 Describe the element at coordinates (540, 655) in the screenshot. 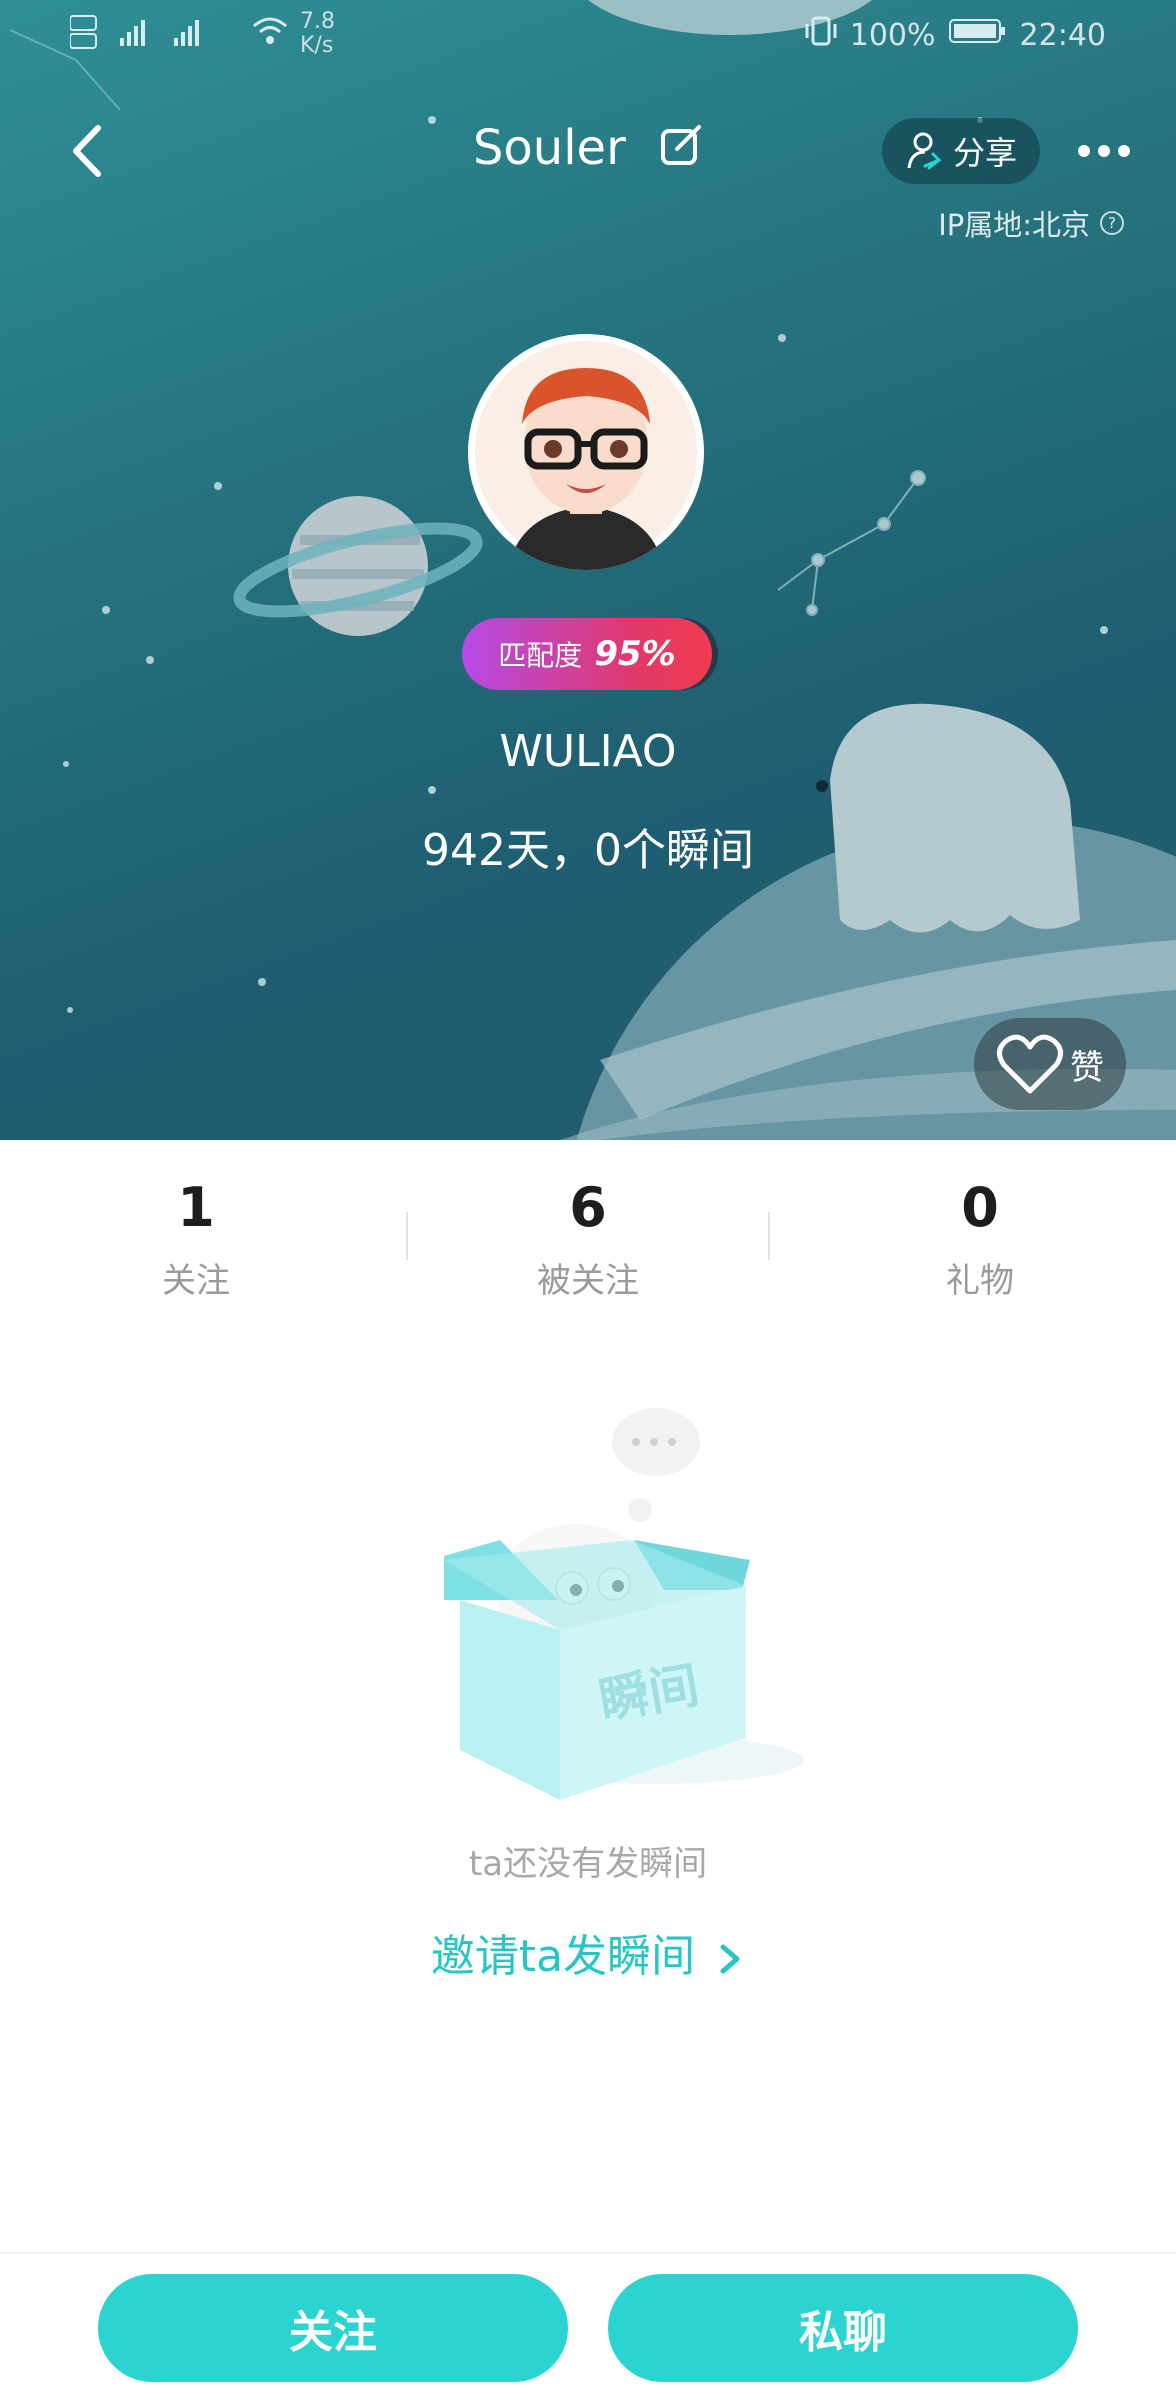

I see `match-label: 匹配度` at that location.